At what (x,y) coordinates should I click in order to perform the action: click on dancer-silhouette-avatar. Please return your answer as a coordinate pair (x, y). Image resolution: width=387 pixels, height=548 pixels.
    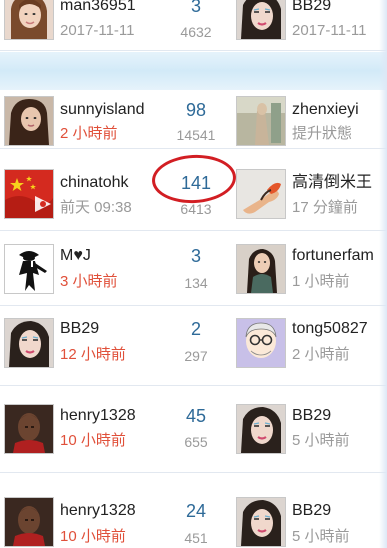
    Looking at the image, I should click on (29, 269).